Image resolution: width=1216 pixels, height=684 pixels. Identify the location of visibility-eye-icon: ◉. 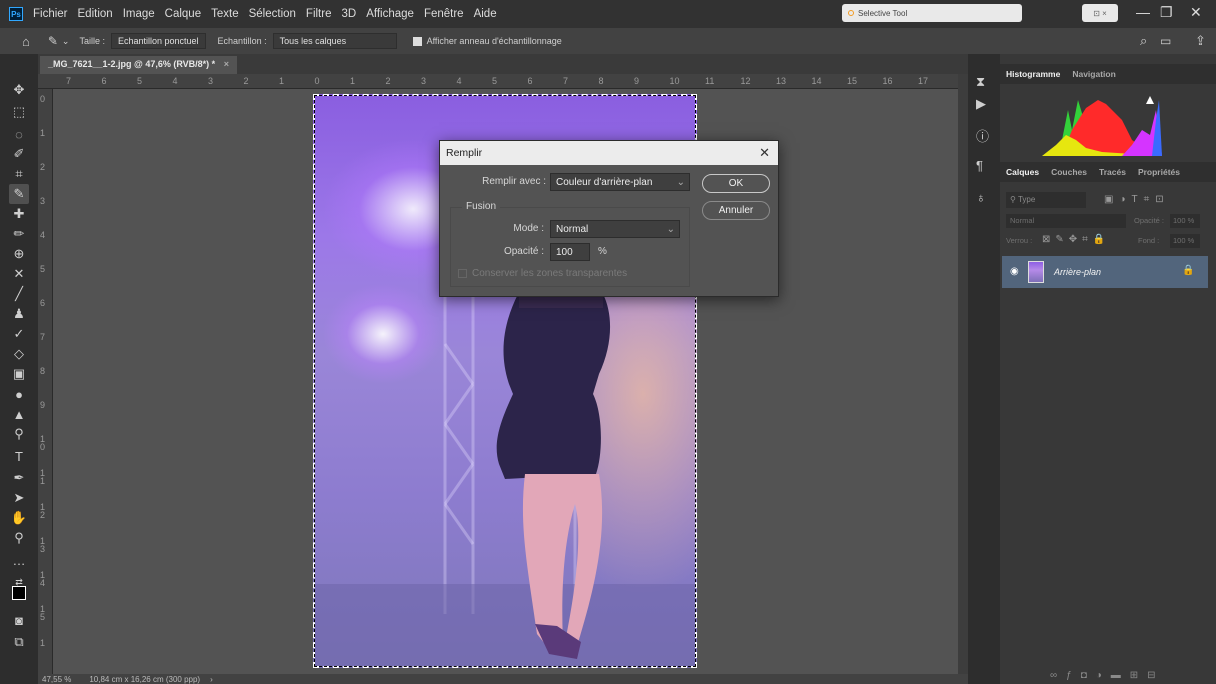
(1014, 271).